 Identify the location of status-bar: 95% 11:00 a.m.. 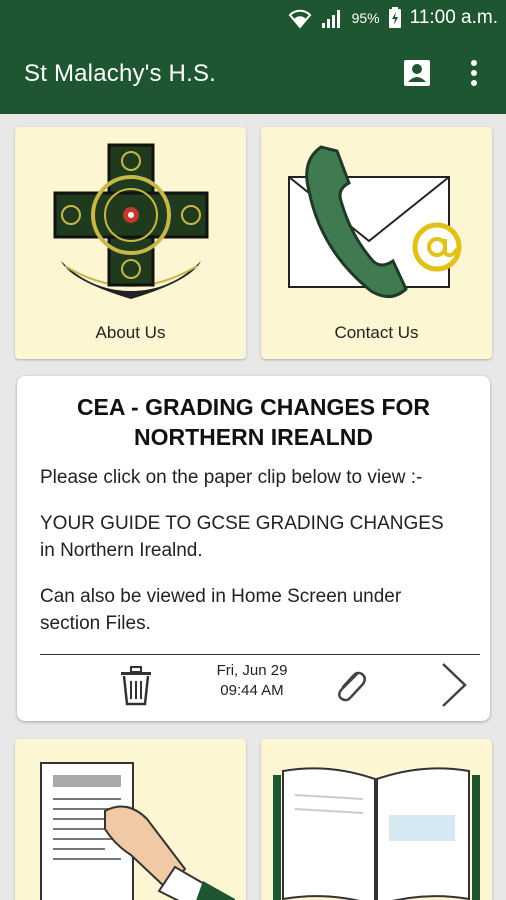
(253, 18).